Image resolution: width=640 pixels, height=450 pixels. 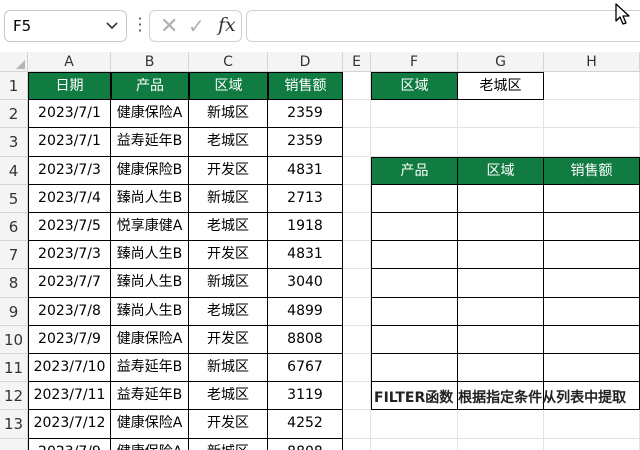 What do you see at coordinates (228, 86) in the screenshot?
I see `table-header-cell: 区域` at bounding box center [228, 86].